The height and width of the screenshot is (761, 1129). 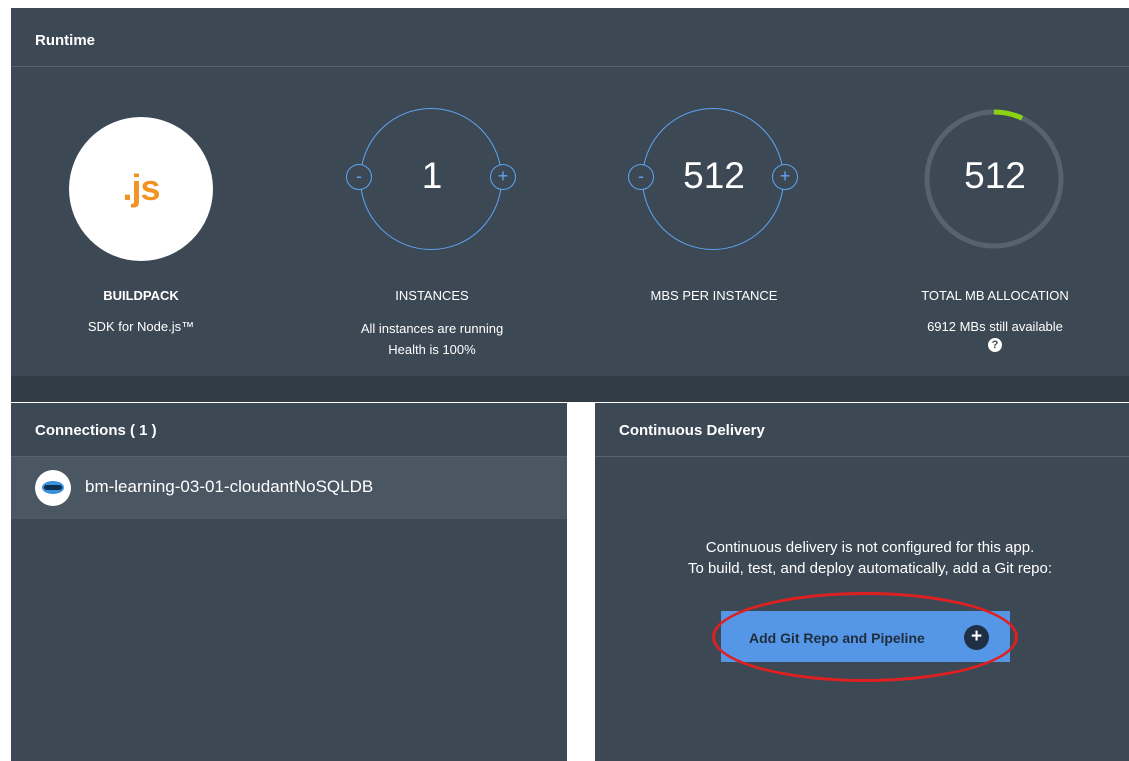 What do you see at coordinates (432, 295) in the screenshot?
I see `instances-label: INSTANCES` at bounding box center [432, 295].